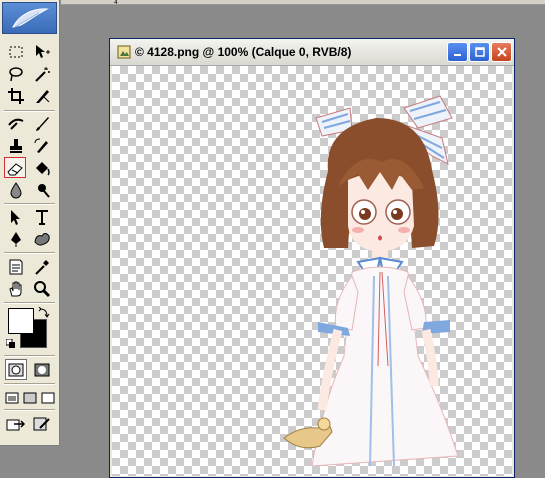 The width and height of the screenshot is (545, 478). I want to click on swap-colors-icon, so click(44, 313).